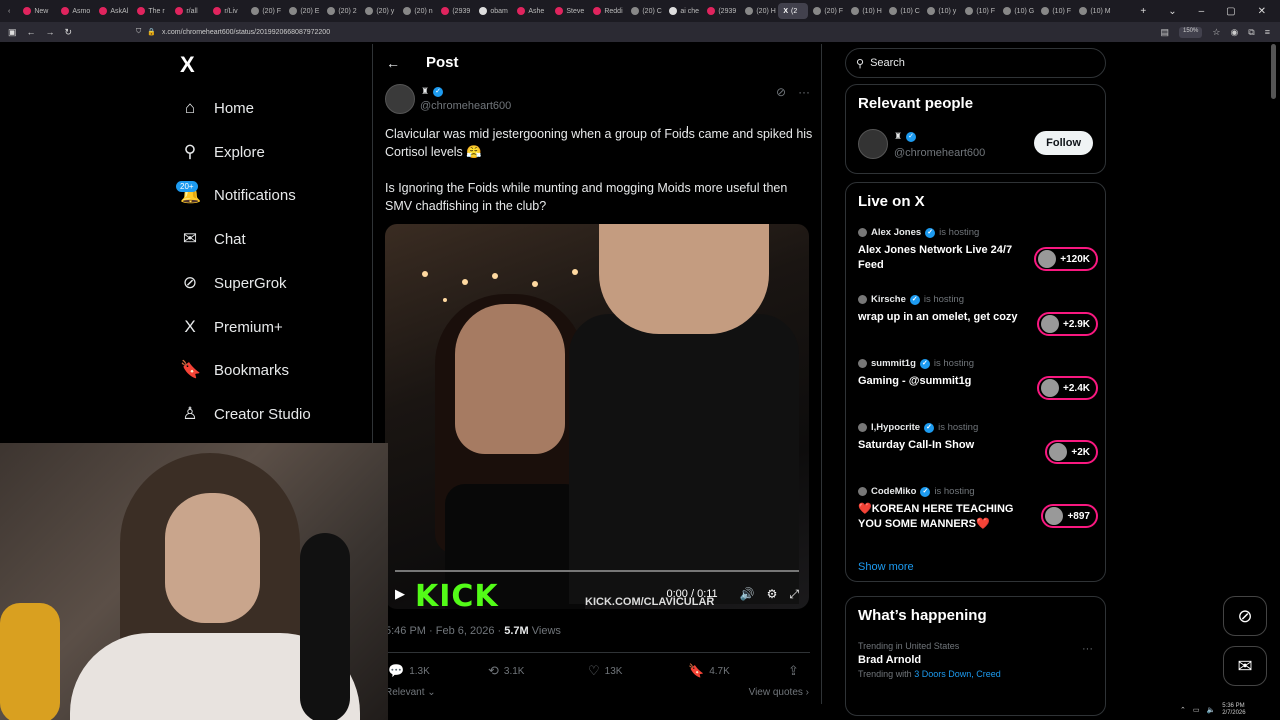 Image resolution: width=1280 pixels, height=720 pixels. What do you see at coordinates (227, 11) in the screenshot?
I see `browser-tab: r/Liv` at bounding box center [227, 11].